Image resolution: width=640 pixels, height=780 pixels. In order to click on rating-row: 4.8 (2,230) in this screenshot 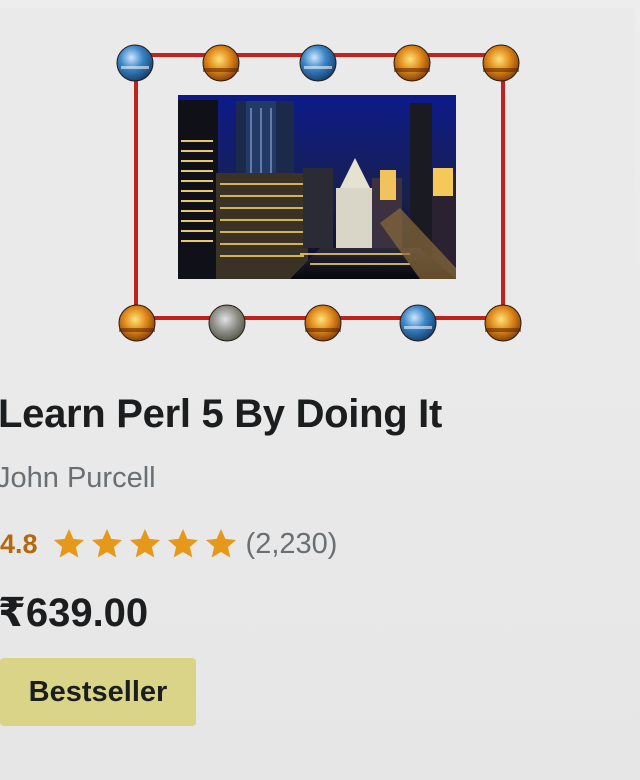, I will do `click(168, 544)`.